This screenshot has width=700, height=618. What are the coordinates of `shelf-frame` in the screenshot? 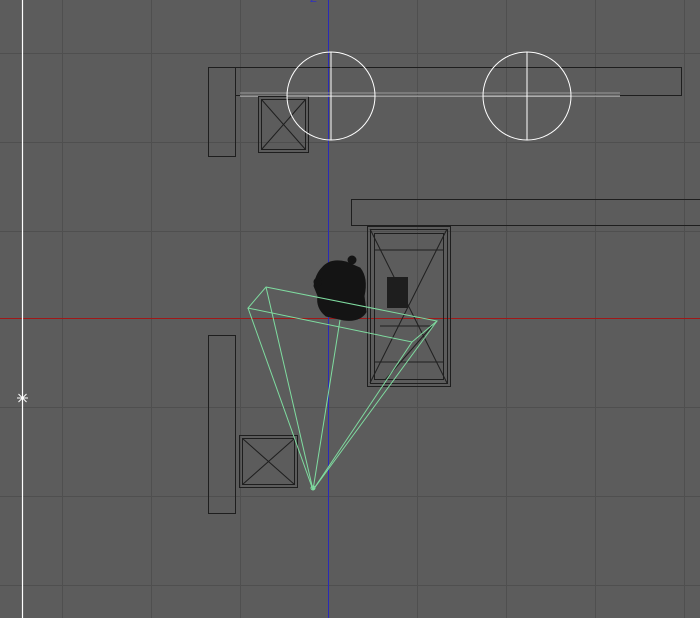 It's located at (409, 306).